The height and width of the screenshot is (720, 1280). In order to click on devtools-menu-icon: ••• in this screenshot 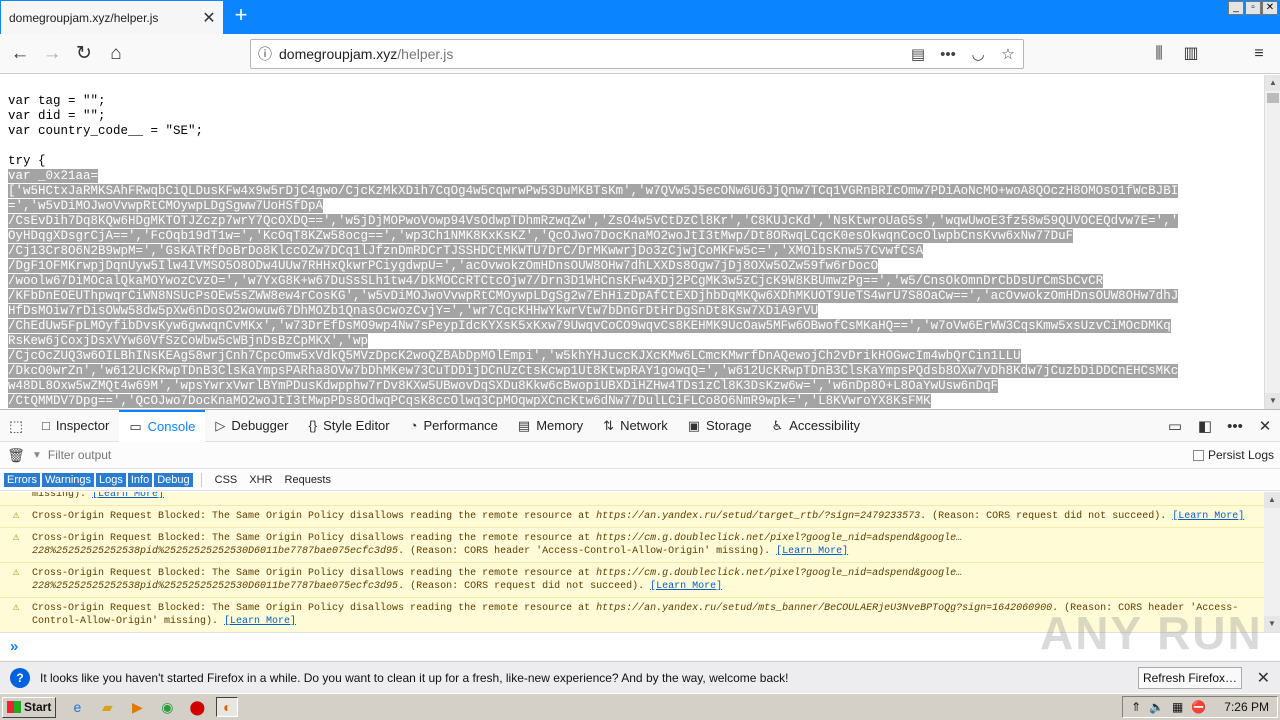, I will do `click(1235, 426)`.